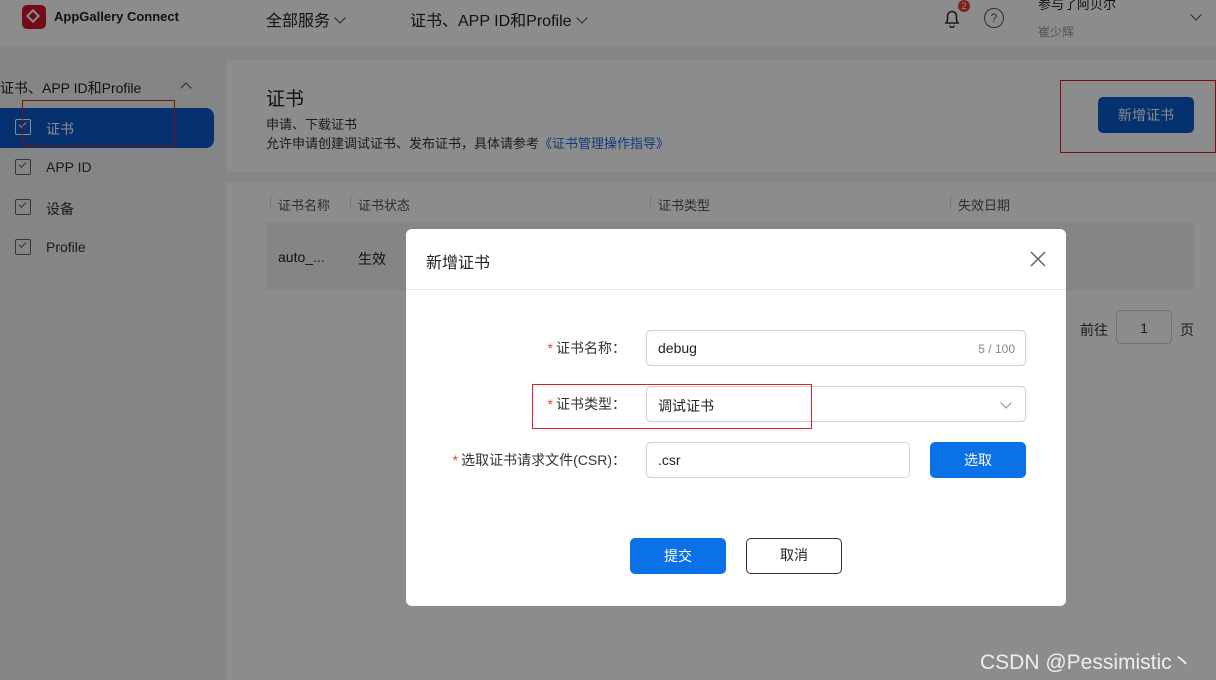 Image resolution: width=1216 pixels, height=680 pixels. Describe the element at coordinates (677, 348) in the screenshot. I see `cert-name-value: debug` at that location.